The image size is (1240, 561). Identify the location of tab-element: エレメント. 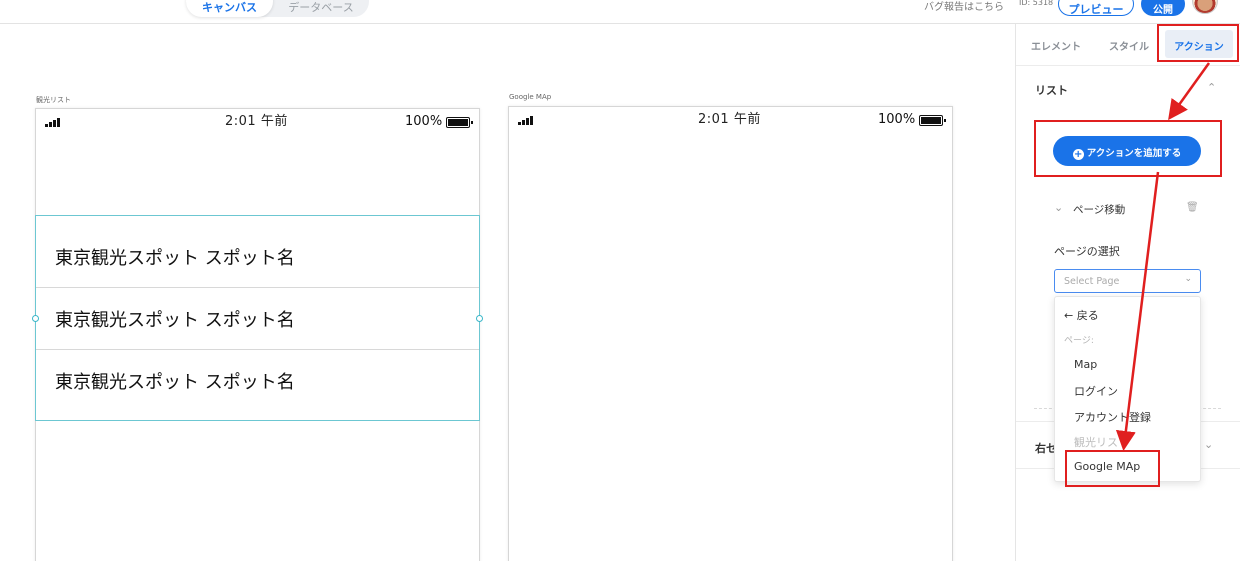
(1056, 44).